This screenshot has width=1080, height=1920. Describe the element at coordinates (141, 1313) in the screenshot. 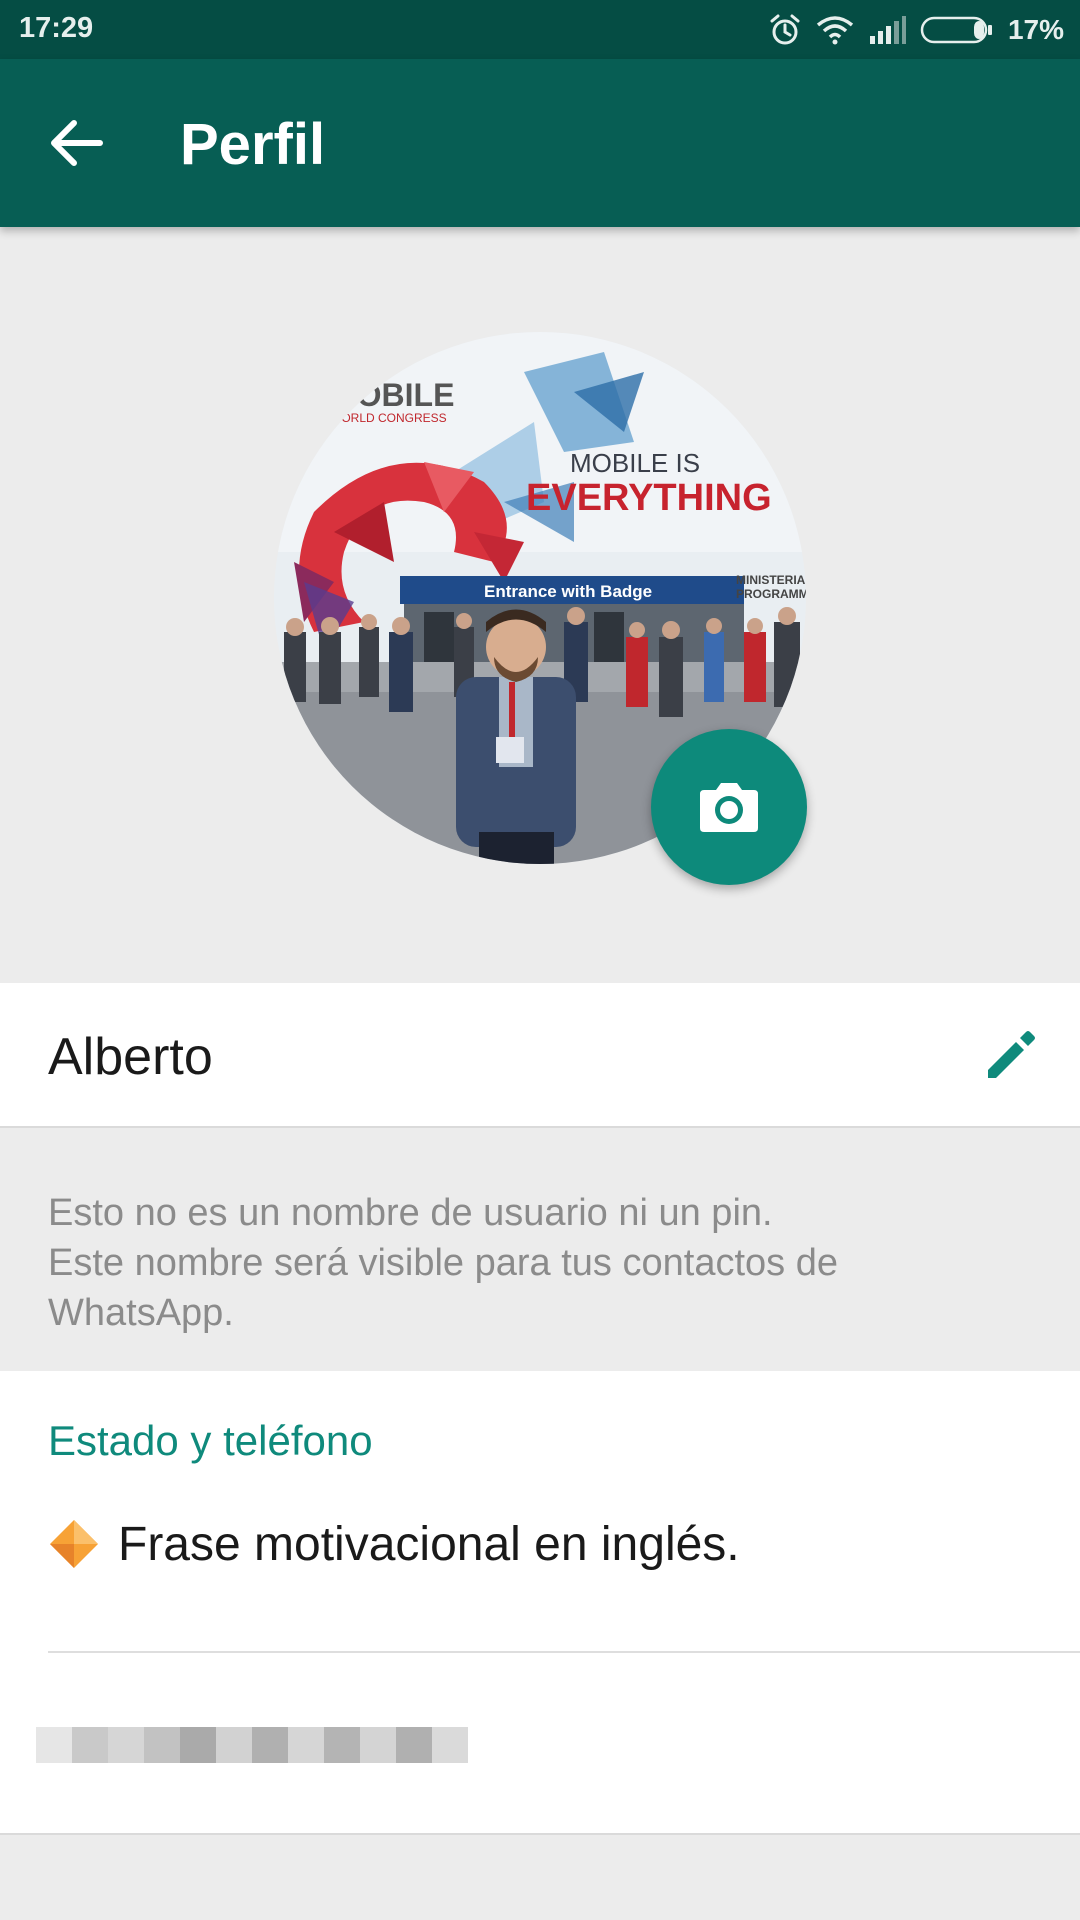

I see `hint-line-3: WhatsApp.` at that location.